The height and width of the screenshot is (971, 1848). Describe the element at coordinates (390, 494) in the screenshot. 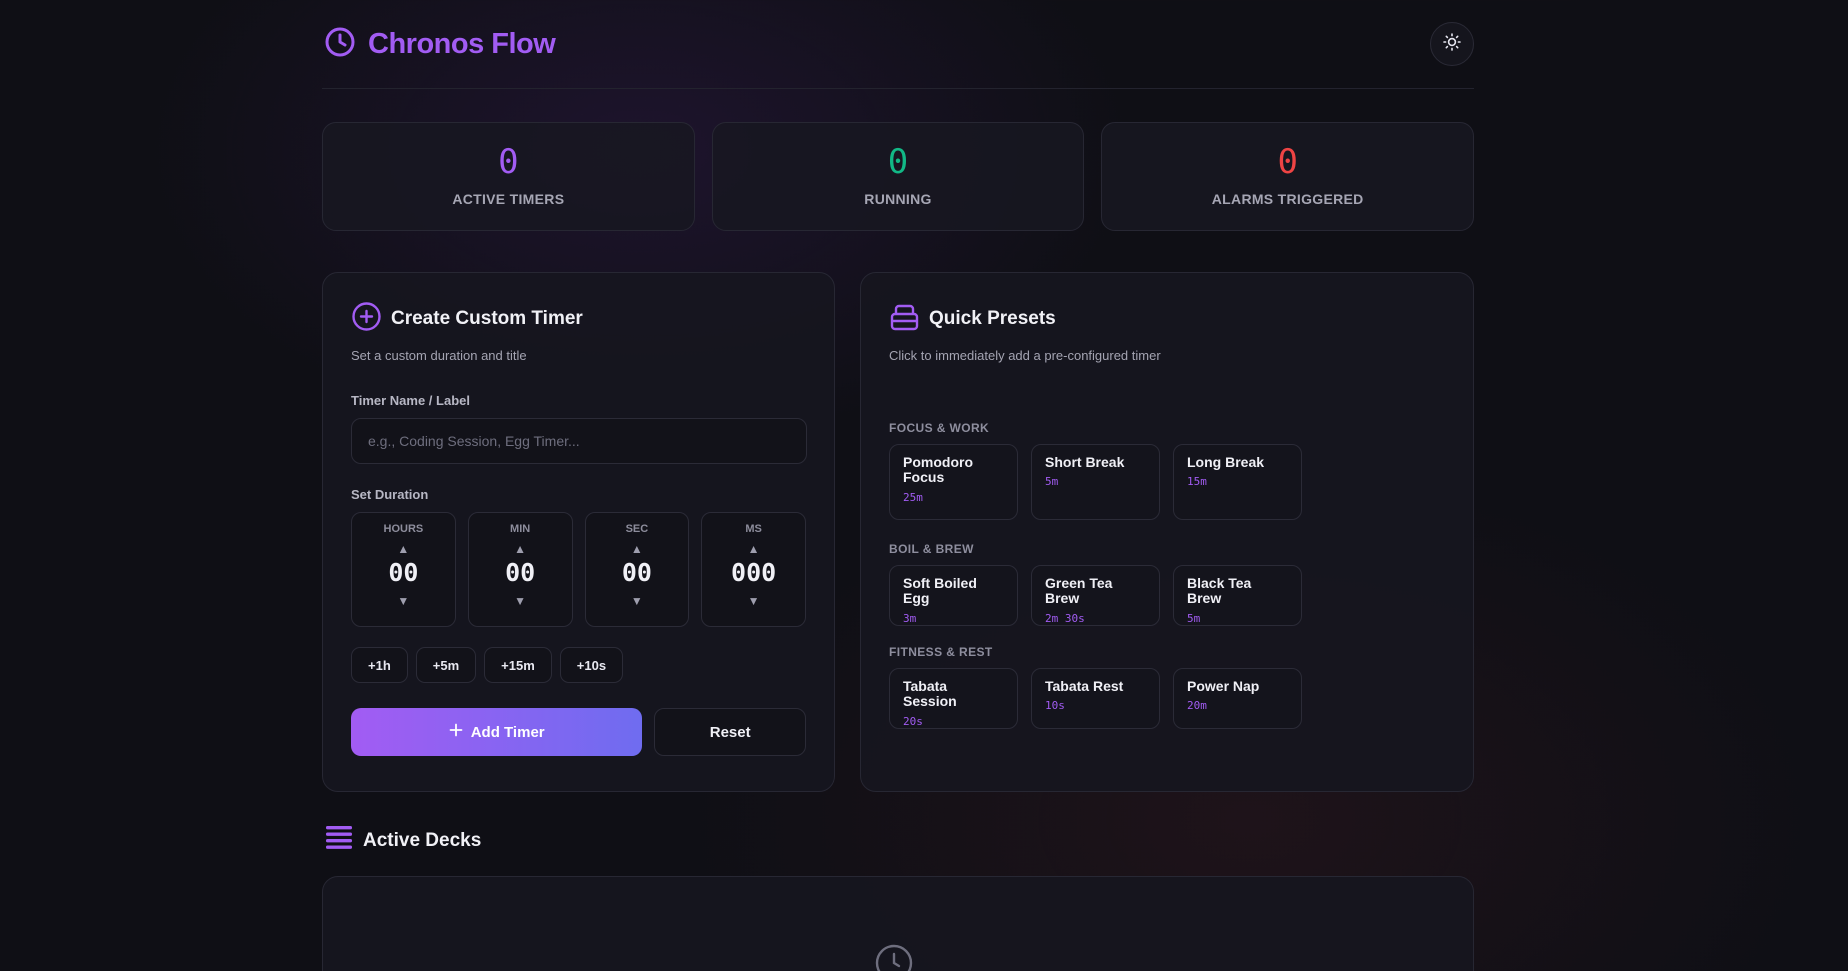

I see `duration-label: Set Duration` at that location.